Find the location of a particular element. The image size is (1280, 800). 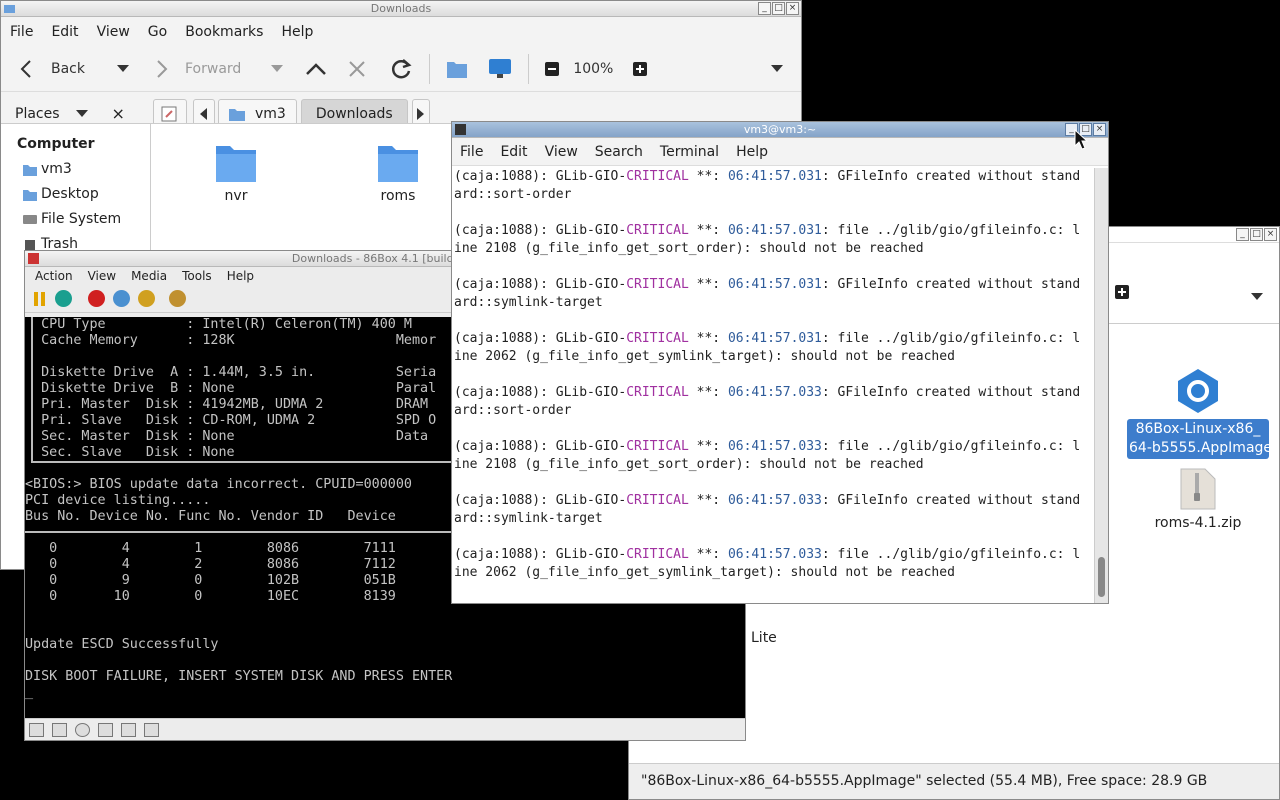

sidebar-item-file-system: File System is located at coordinates (75, 218).